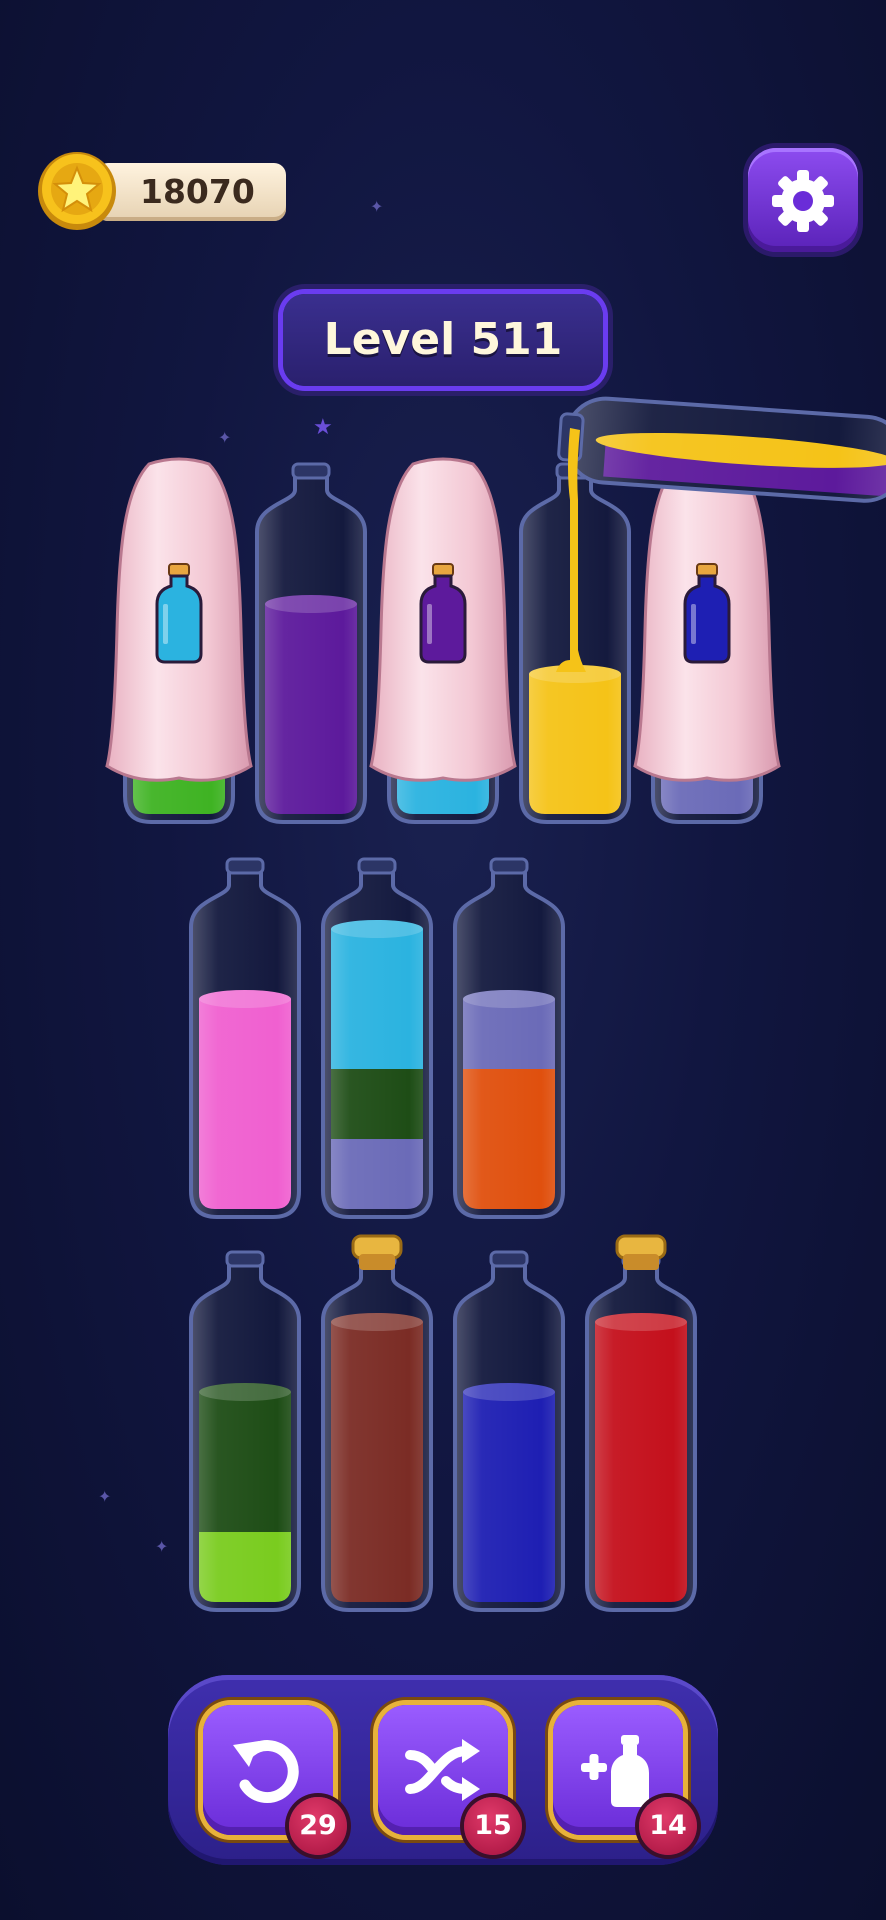 This screenshot has height=1920, width=886. I want to click on shuffle-icon, so click(442, 1770).